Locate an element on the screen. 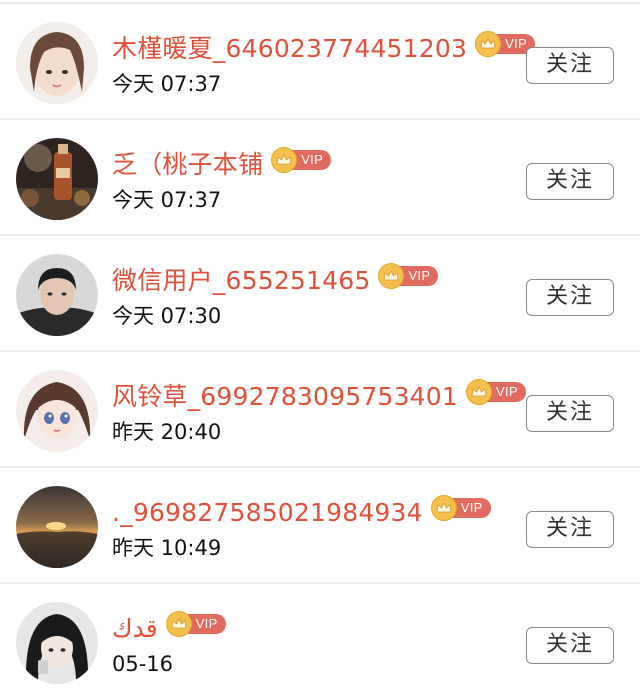 The image size is (640, 700). name-line: 乏（桃子本铺 VIP is located at coordinates (222, 165).